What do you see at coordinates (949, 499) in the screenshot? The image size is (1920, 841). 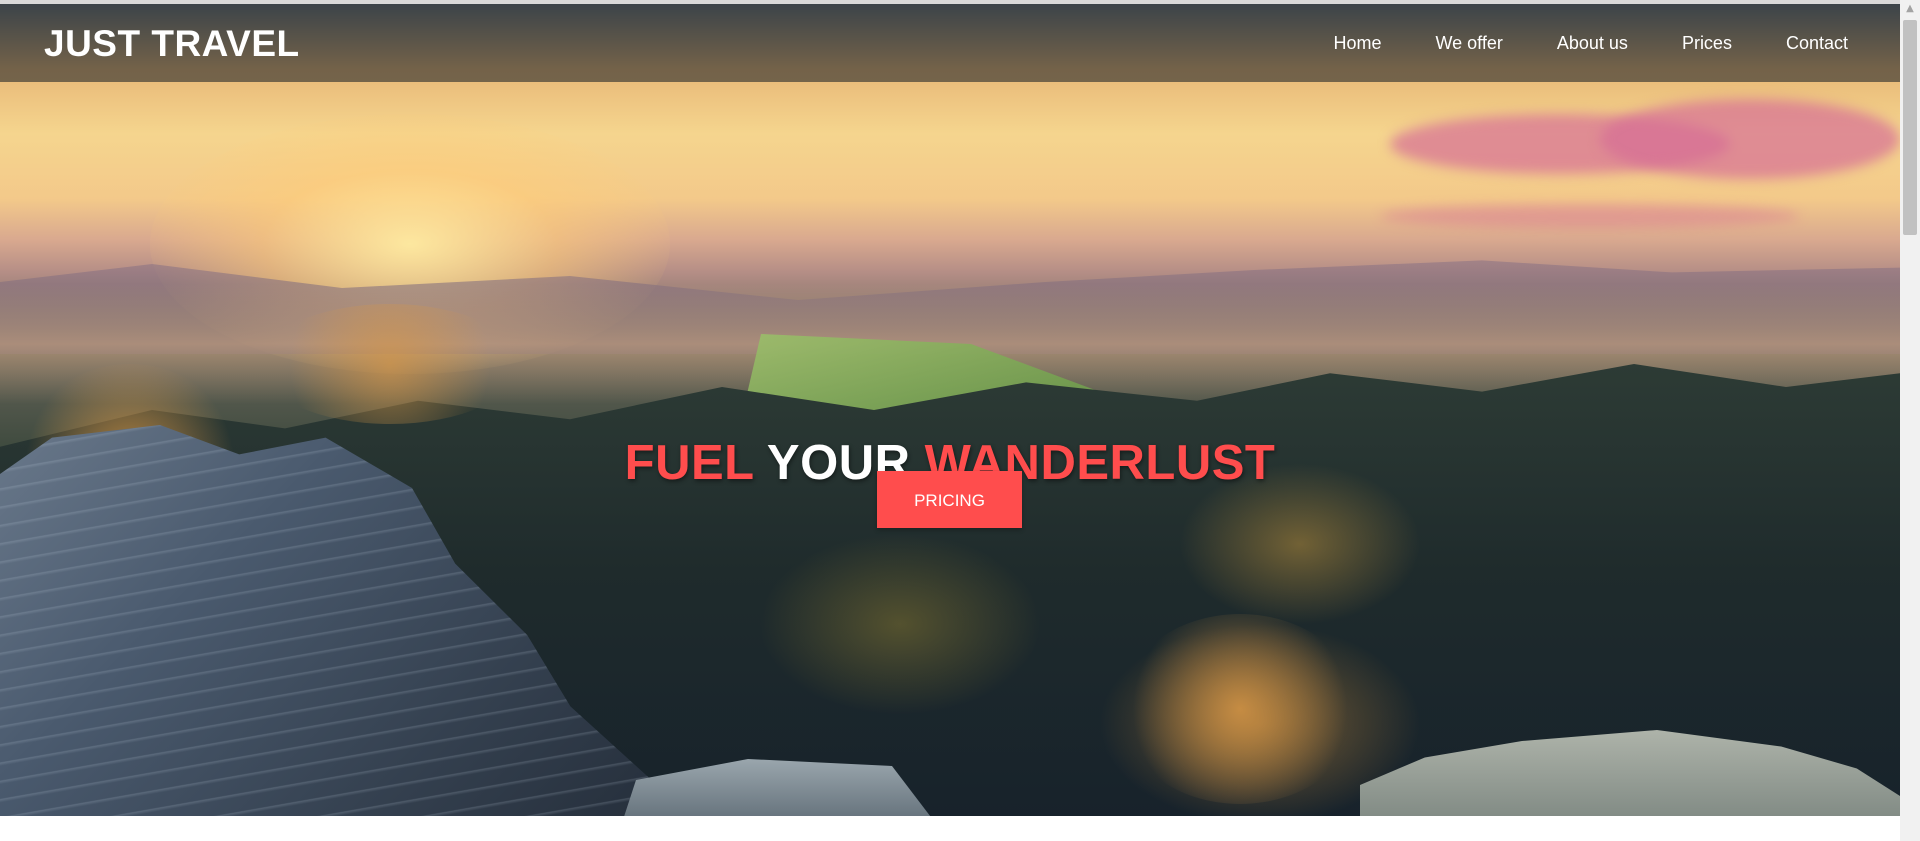 I see `pricing-button: PRICING` at bounding box center [949, 499].